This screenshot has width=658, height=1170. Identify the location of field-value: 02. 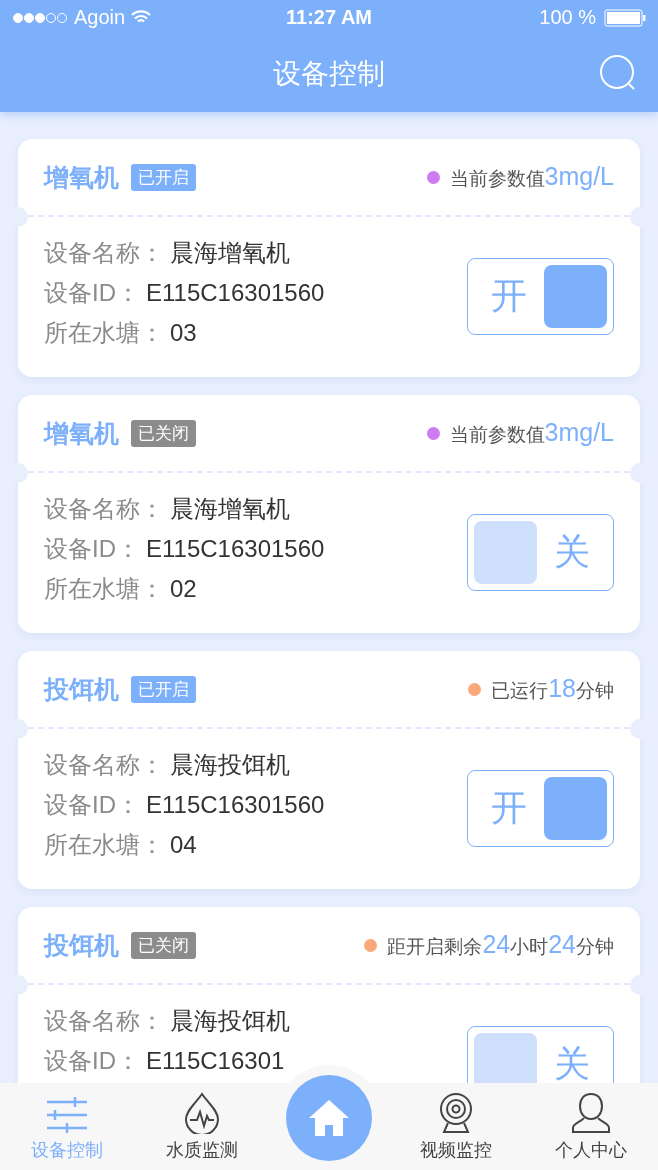
(183, 589).